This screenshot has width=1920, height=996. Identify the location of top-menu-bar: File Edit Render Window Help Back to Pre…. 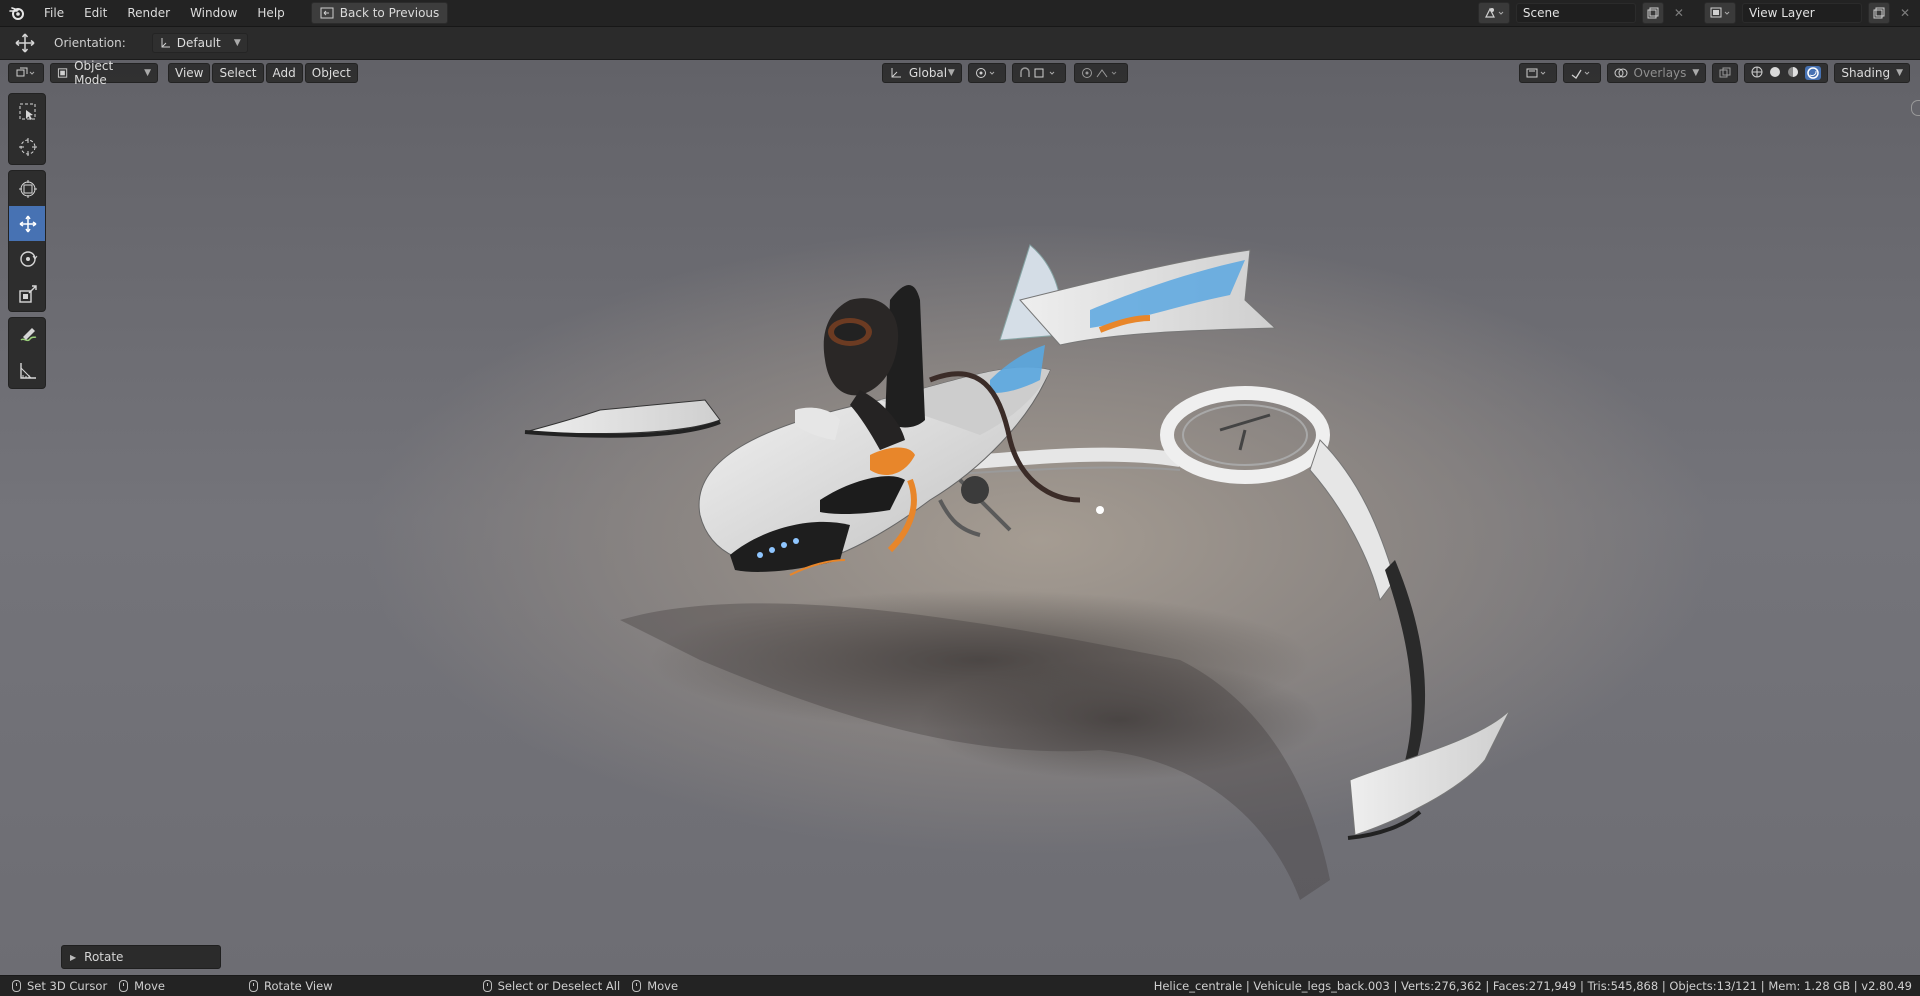
(960, 13).